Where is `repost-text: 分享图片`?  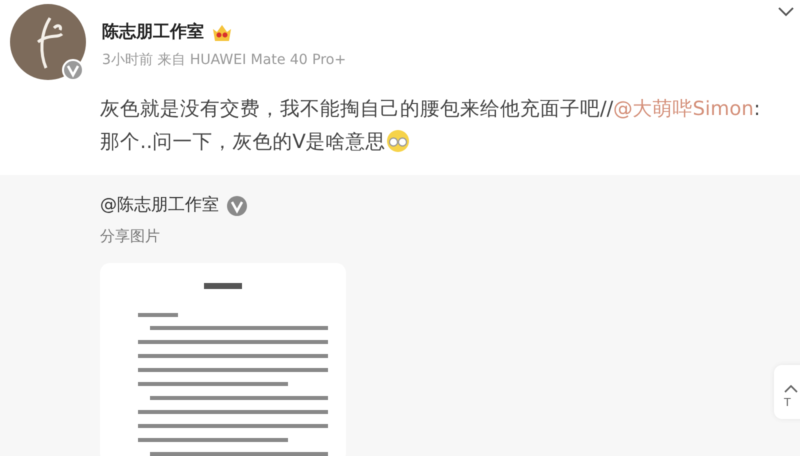
repost-text: 分享图片 is located at coordinates (130, 236).